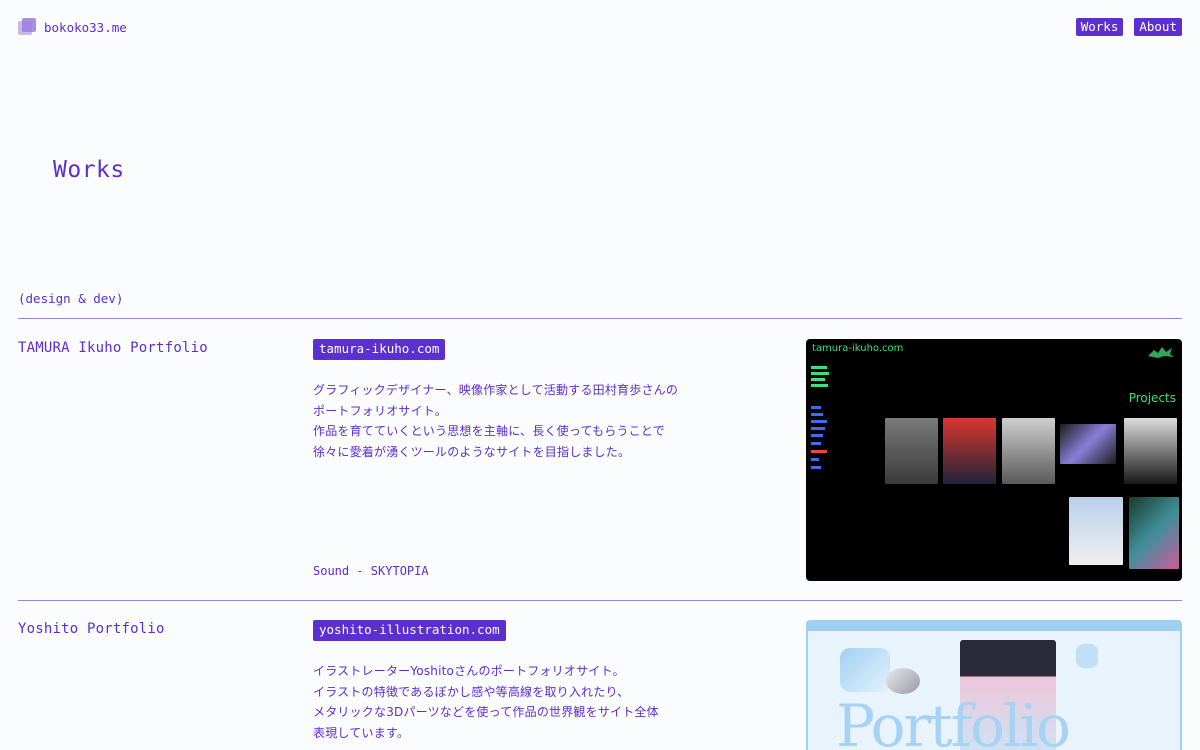 This screenshot has height=750, width=1200. What do you see at coordinates (1099, 27) in the screenshot?
I see `nav-works-link: Works` at bounding box center [1099, 27].